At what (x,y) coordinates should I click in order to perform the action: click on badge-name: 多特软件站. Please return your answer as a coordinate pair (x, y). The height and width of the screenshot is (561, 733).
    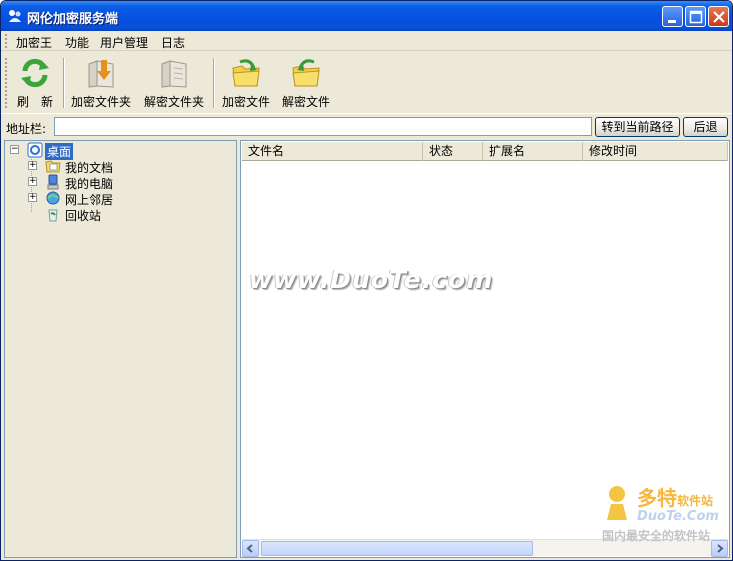
    Looking at the image, I should click on (675, 498).